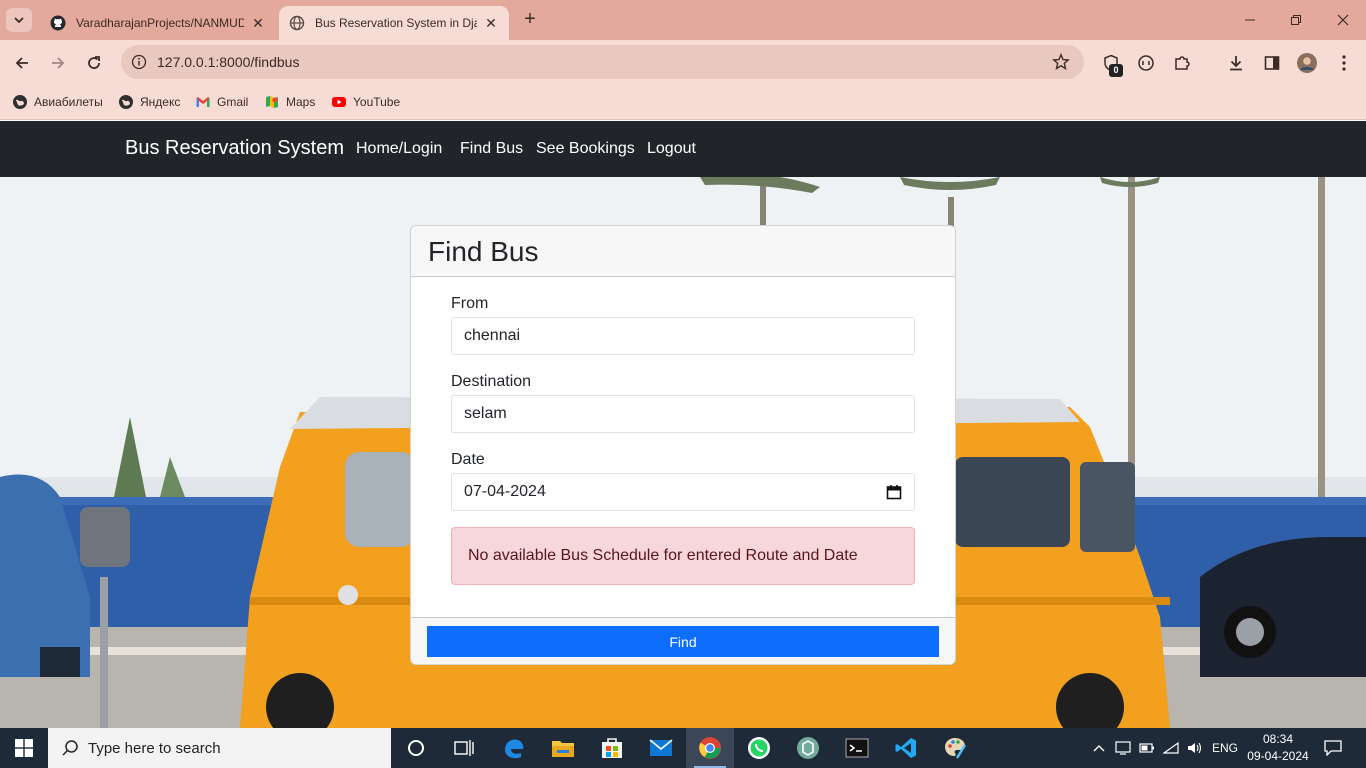  I want to click on clock-time: 08:34, so click(1278, 739).